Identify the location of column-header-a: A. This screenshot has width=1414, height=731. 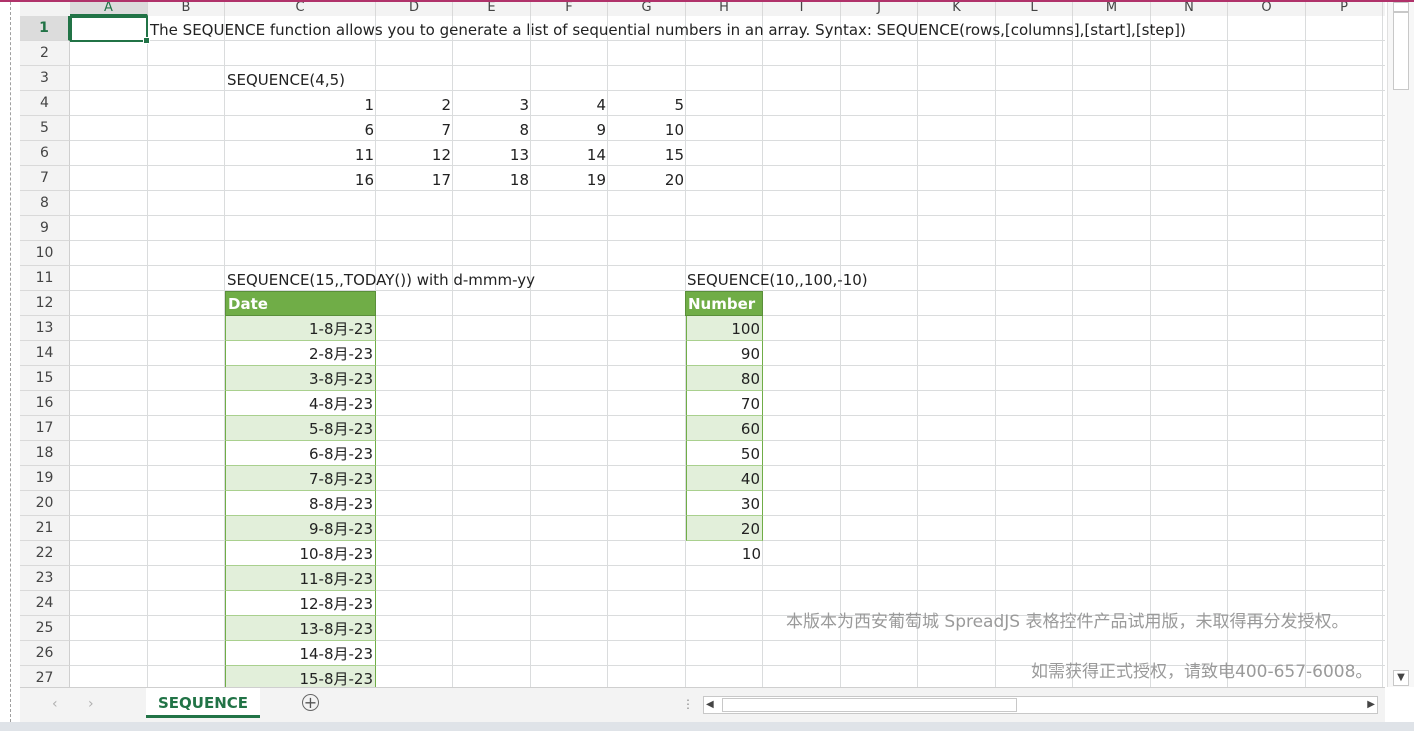
(109, 9).